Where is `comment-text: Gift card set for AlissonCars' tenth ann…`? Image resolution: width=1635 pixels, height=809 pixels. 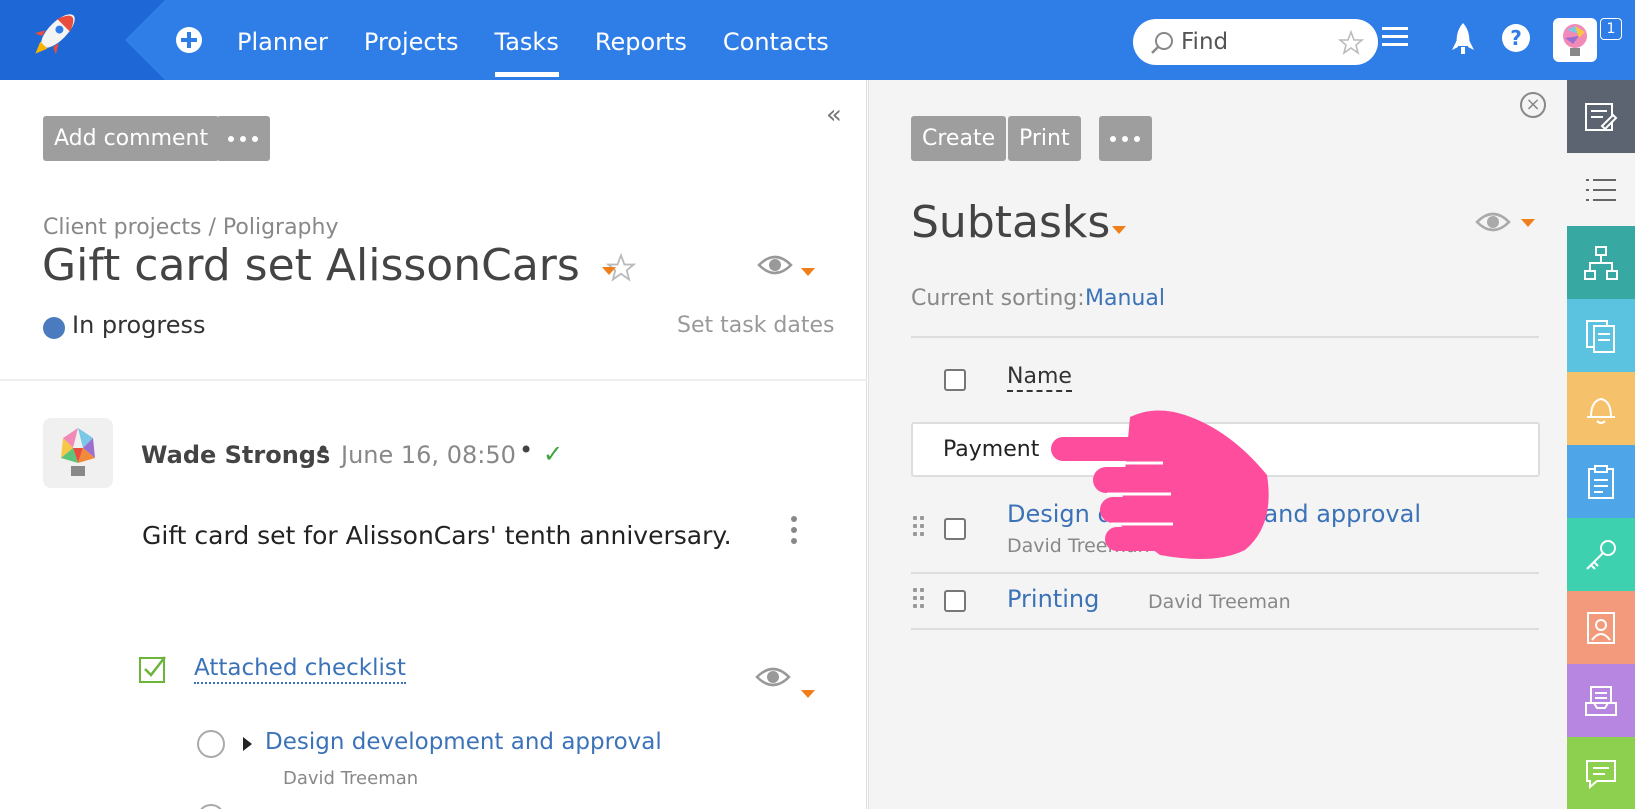
comment-text: Gift card set for AlissonCars' tenth ann… is located at coordinates (437, 535).